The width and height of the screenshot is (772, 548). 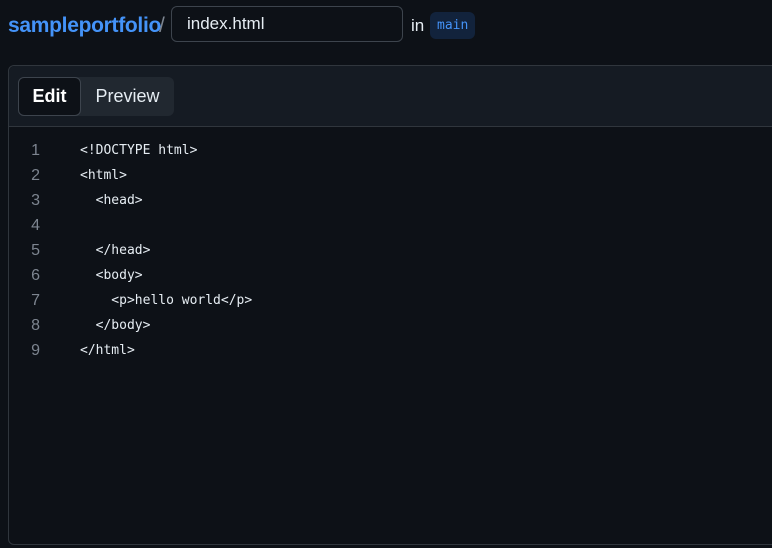 I want to click on line-number: 1, so click(x=35, y=150).